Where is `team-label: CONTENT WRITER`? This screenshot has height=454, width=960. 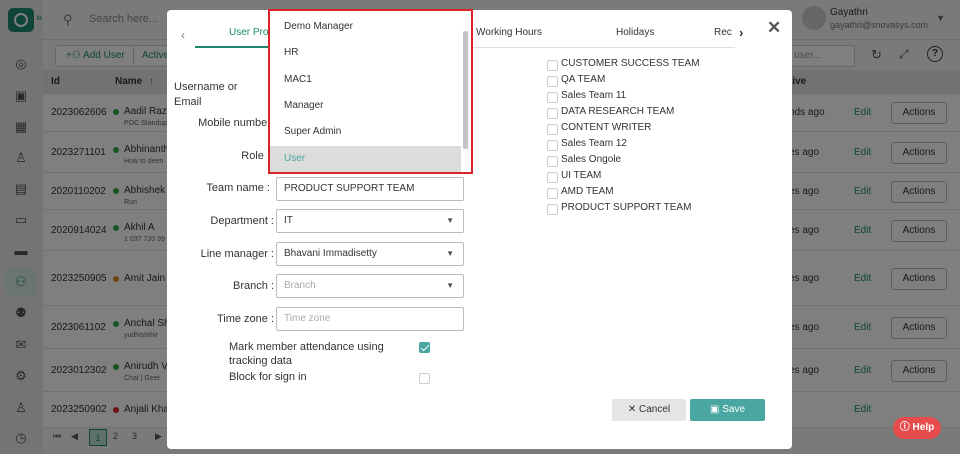 team-label: CONTENT WRITER is located at coordinates (606, 127).